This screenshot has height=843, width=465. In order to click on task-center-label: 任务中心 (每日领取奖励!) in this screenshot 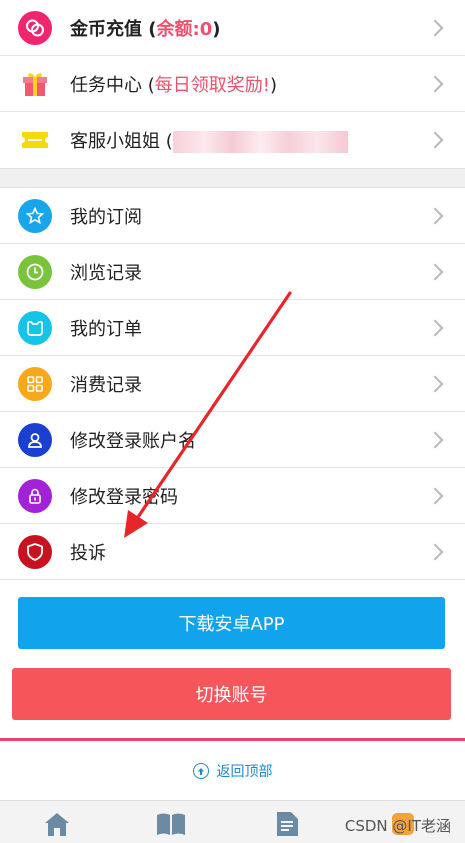, I will do `click(173, 85)`.